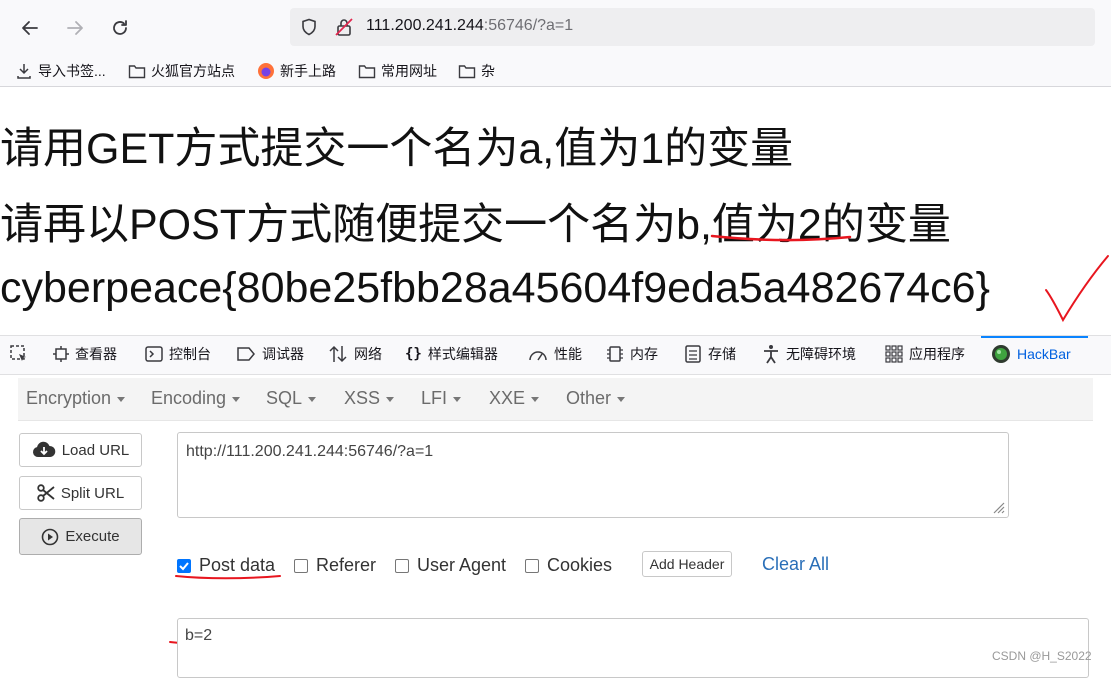 The image size is (1111, 678). I want to click on bookmarks-toolbar: 导入书签... 火狐官方站点 新手上路 常用网址 杂, so click(555, 71).